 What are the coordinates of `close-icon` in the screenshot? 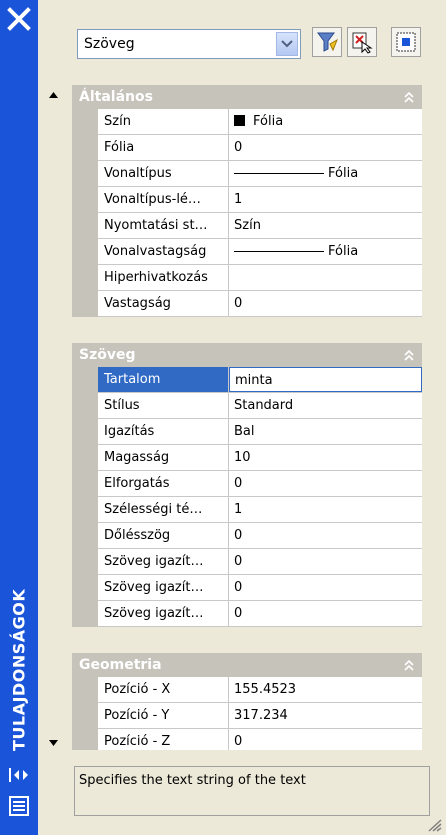 It's located at (19, 19).